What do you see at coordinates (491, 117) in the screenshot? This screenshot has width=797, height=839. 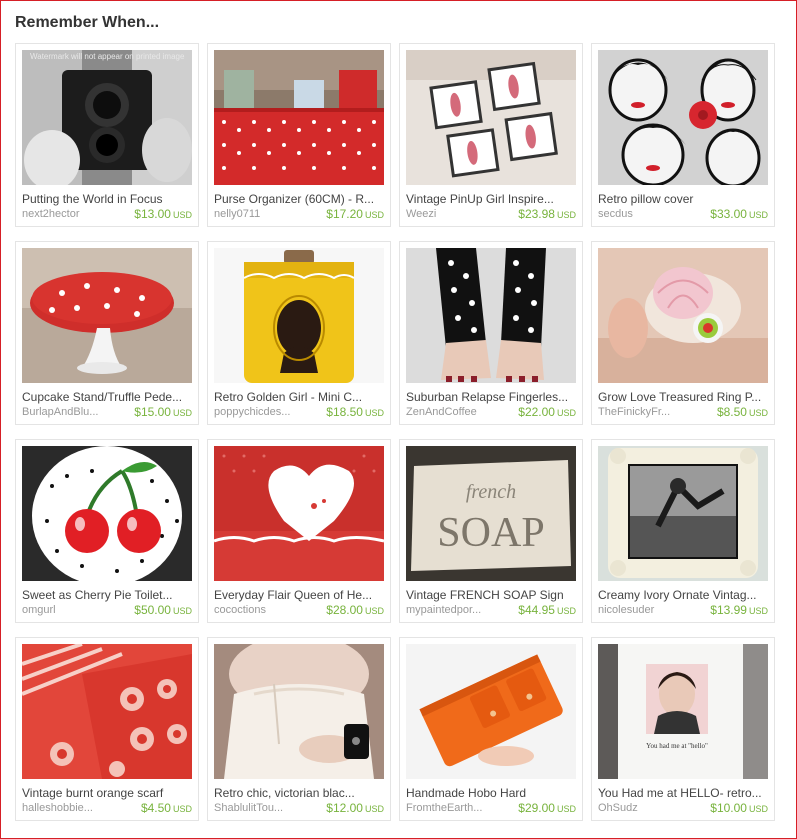 I see `item-image-pinup-coasters` at bounding box center [491, 117].